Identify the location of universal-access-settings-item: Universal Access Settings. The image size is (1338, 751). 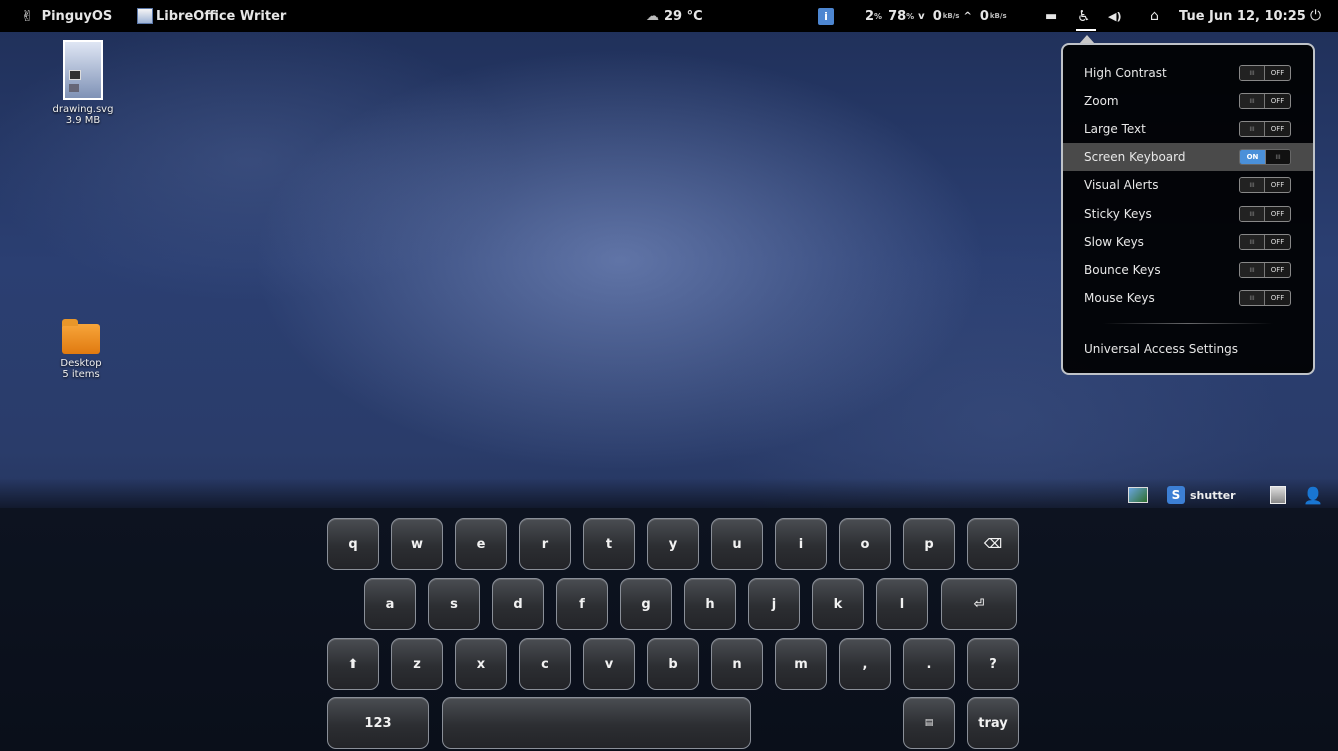
(1188, 349).